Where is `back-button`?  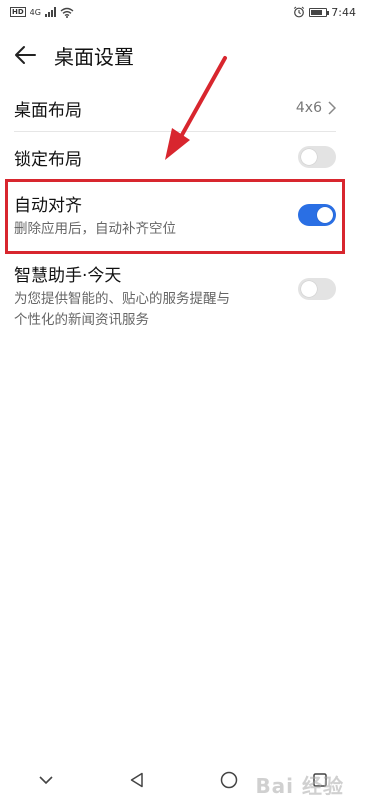 back-button is located at coordinates (25, 55).